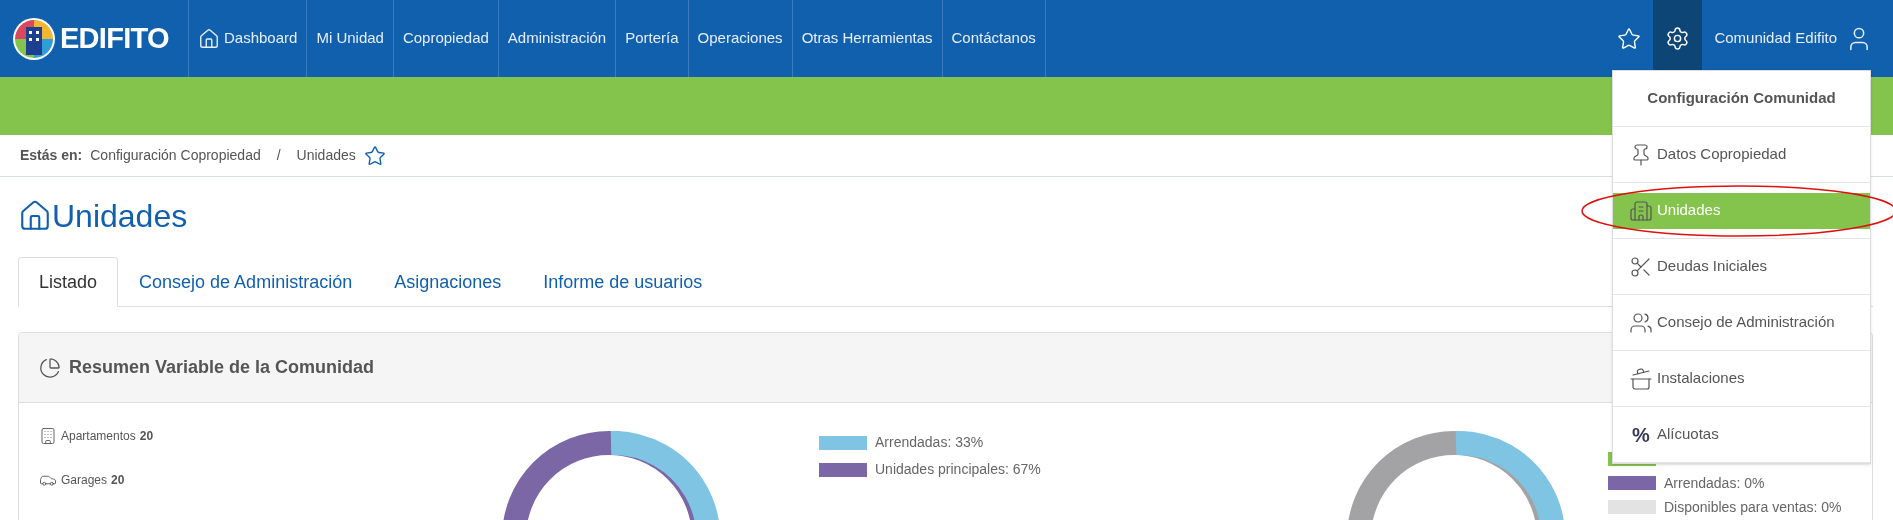 This screenshot has height=520, width=1893. What do you see at coordinates (1641, 322) in the screenshot?
I see `people-icon` at bounding box center [1641, 322].